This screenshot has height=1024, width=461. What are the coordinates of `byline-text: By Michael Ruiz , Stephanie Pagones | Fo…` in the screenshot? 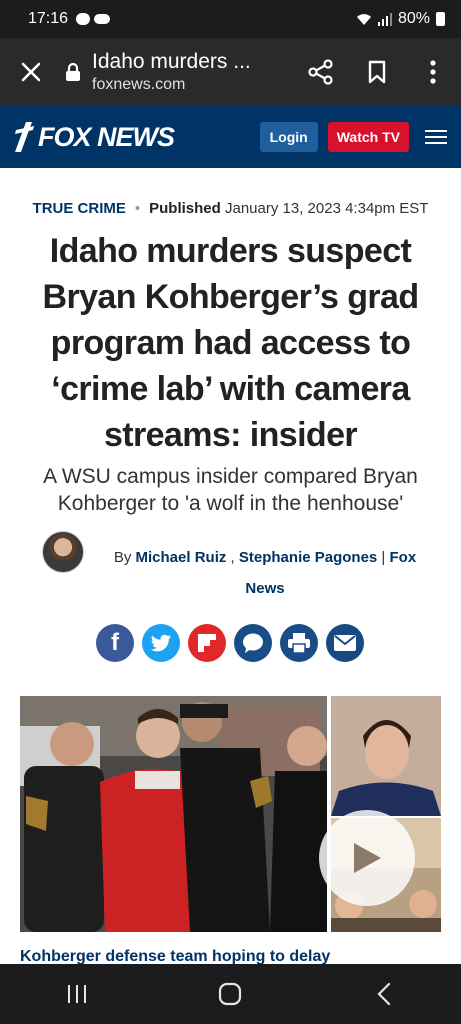 It's located at (265, 573).